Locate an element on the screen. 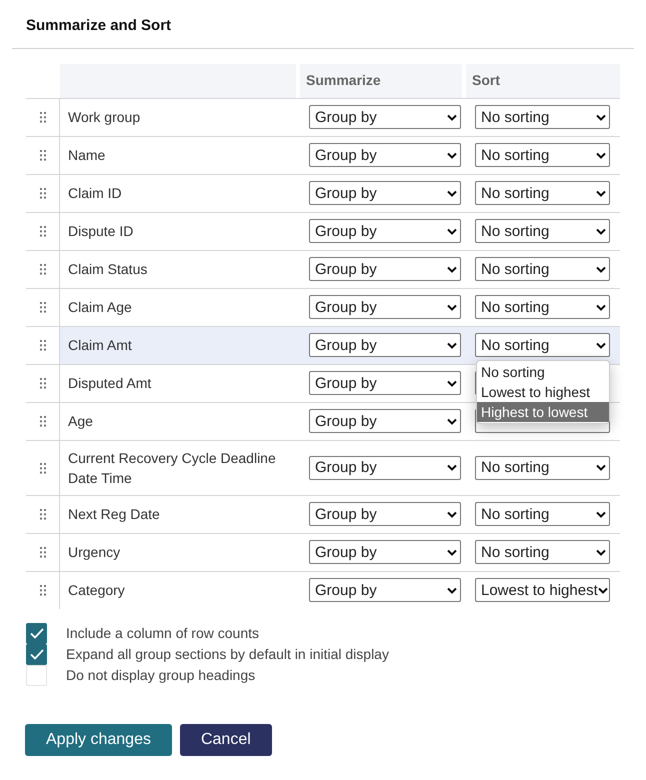 This screenshot has width=646, height=780. field-name: Current Recovery Cycle Deadline Date Time is located at coordinates (172, 468).